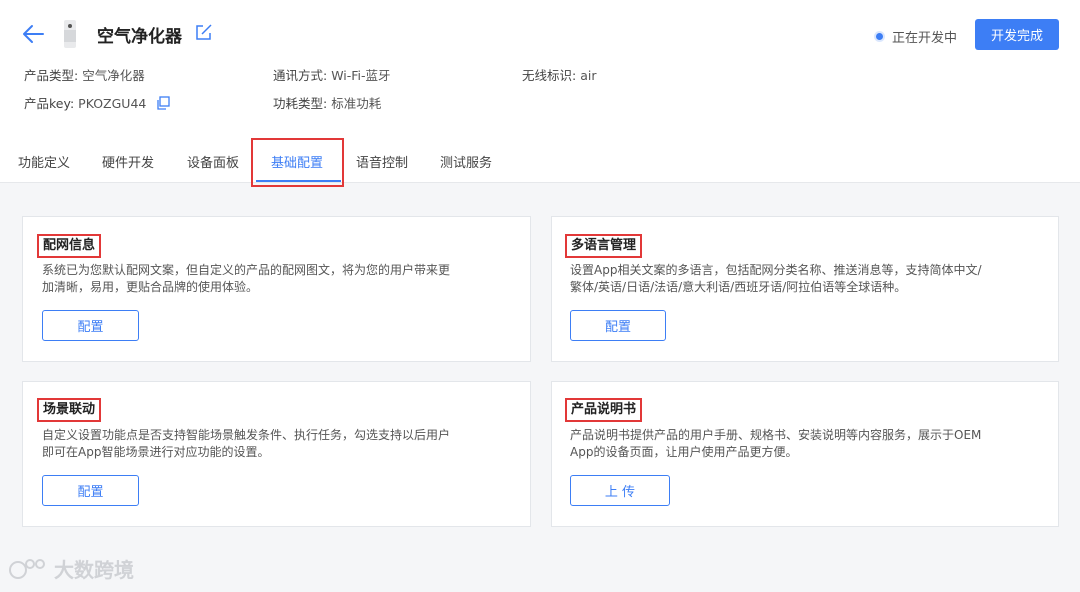 This screenshot has width=1080, height=592. Describe the element at coordinates (540, 162) in the screenshot. I see `tab-bar: 功能定义 硬件开发 设备面板 基础配置 语音控制 测试服务` at that location.